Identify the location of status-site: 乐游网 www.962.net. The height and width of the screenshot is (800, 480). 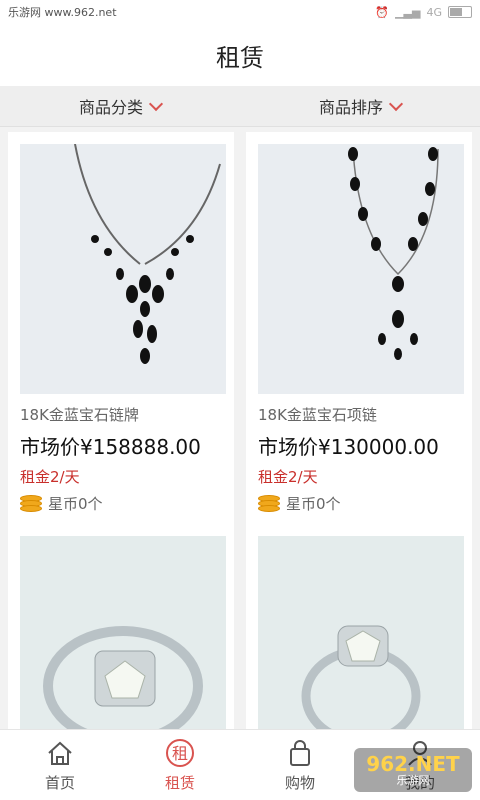
(62, 12).